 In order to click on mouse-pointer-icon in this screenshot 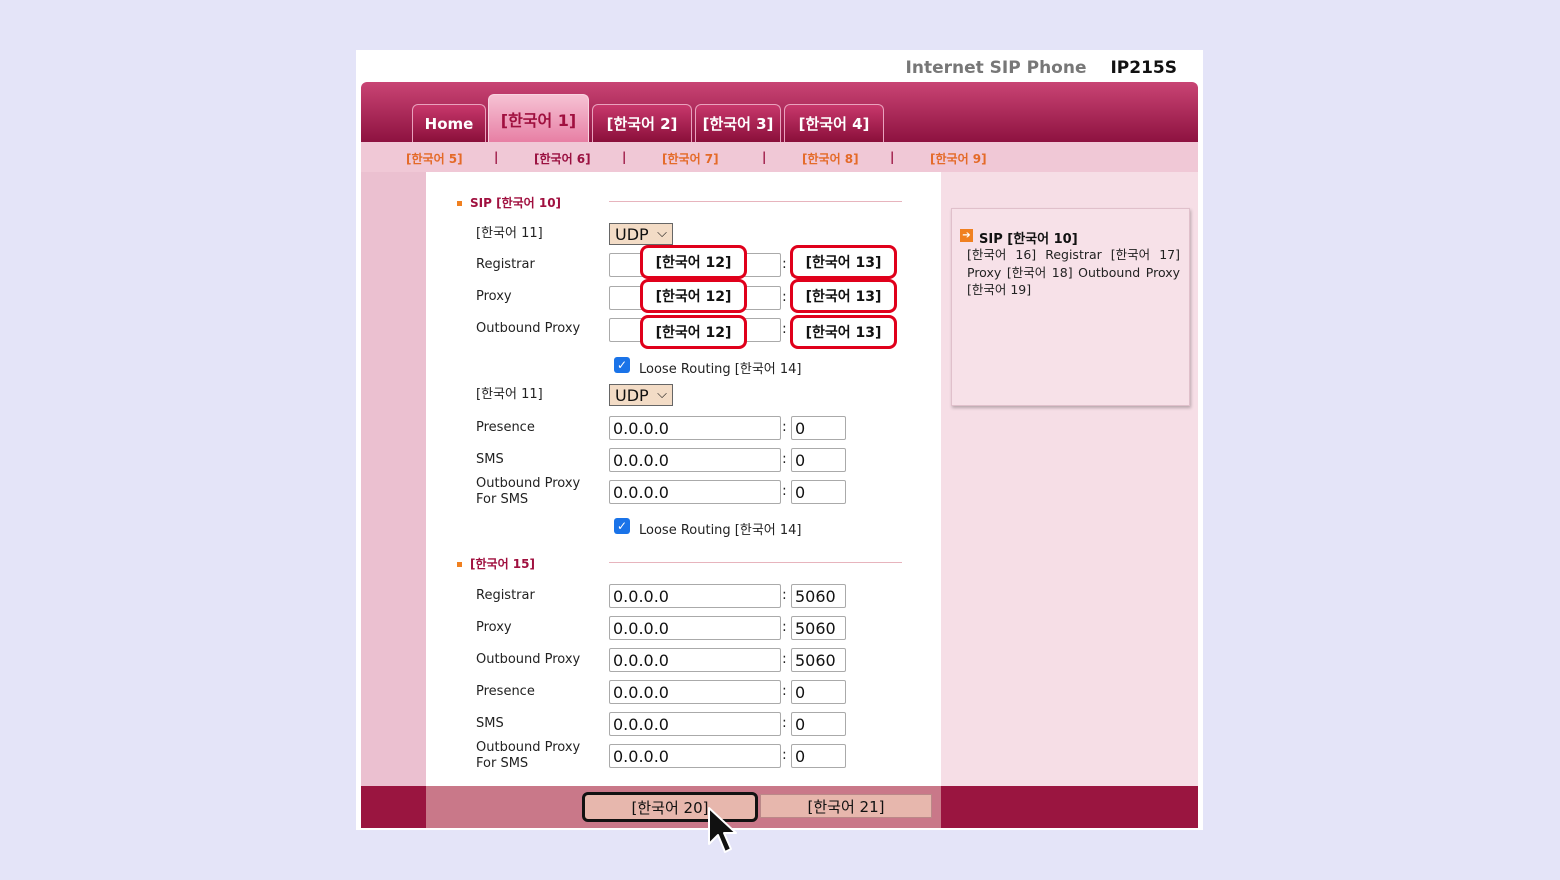, I will do `click(722, 830)`.